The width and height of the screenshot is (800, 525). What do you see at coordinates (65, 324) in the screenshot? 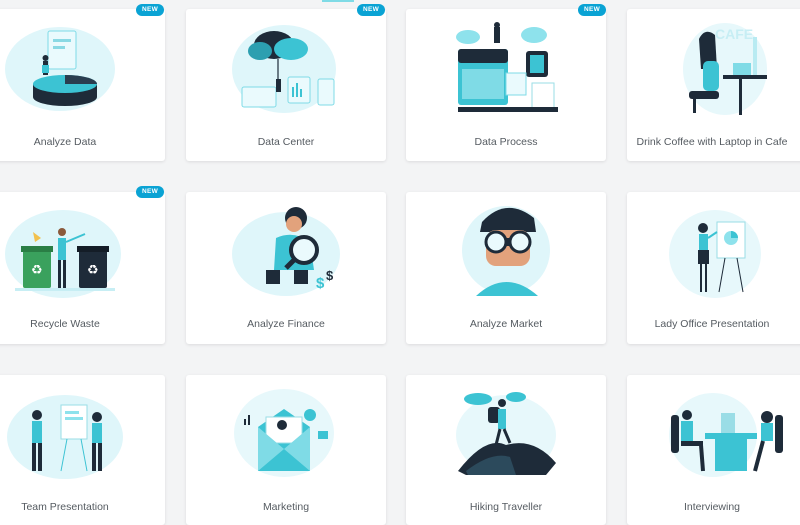
I see `card-title: Recycle Waste` at bounding box center [65, 324].